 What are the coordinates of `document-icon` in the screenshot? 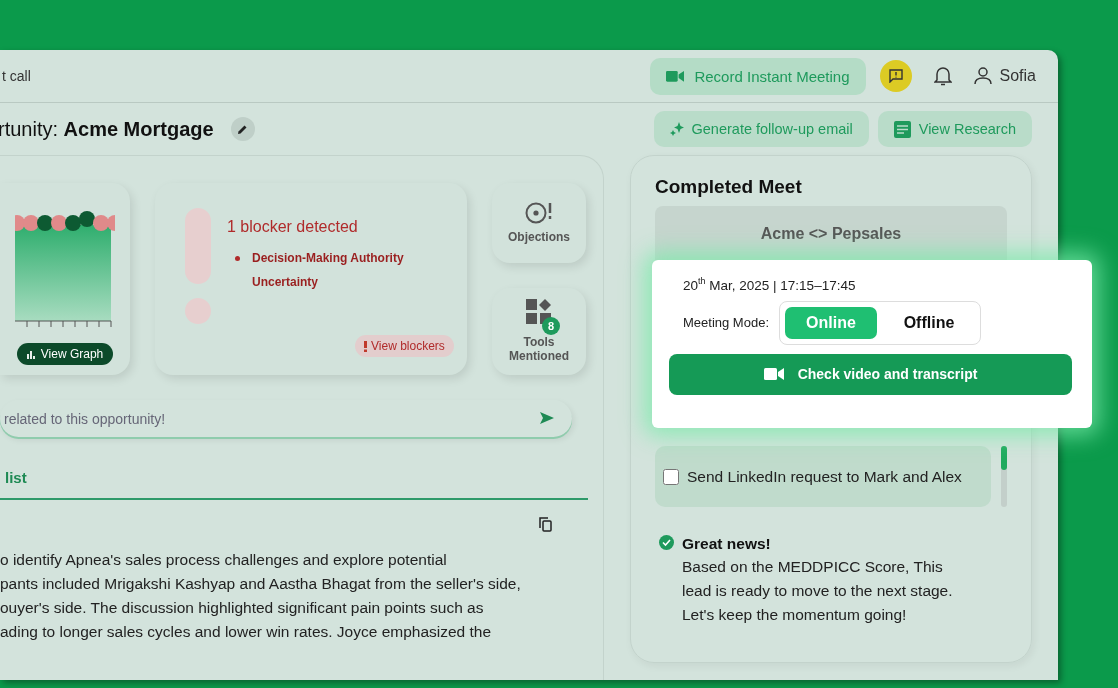 It's located at (902, 129).